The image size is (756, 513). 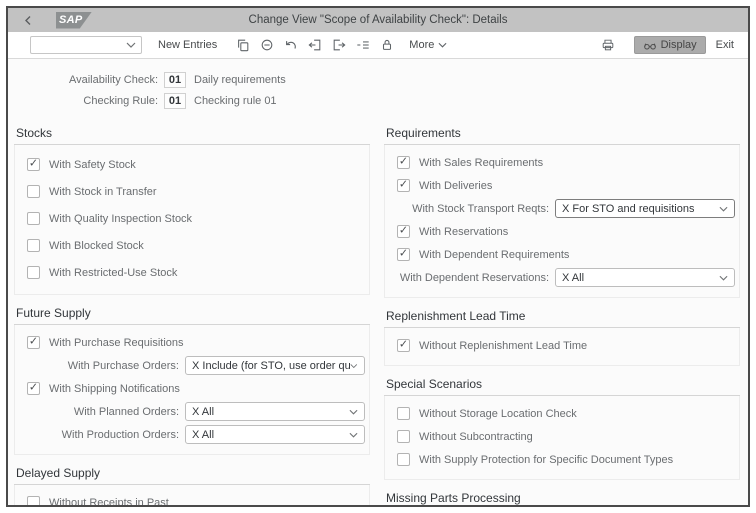 I want to click on checkbox-with-blocked-stock: With Blocked Stock, so click(x=196, y=245).